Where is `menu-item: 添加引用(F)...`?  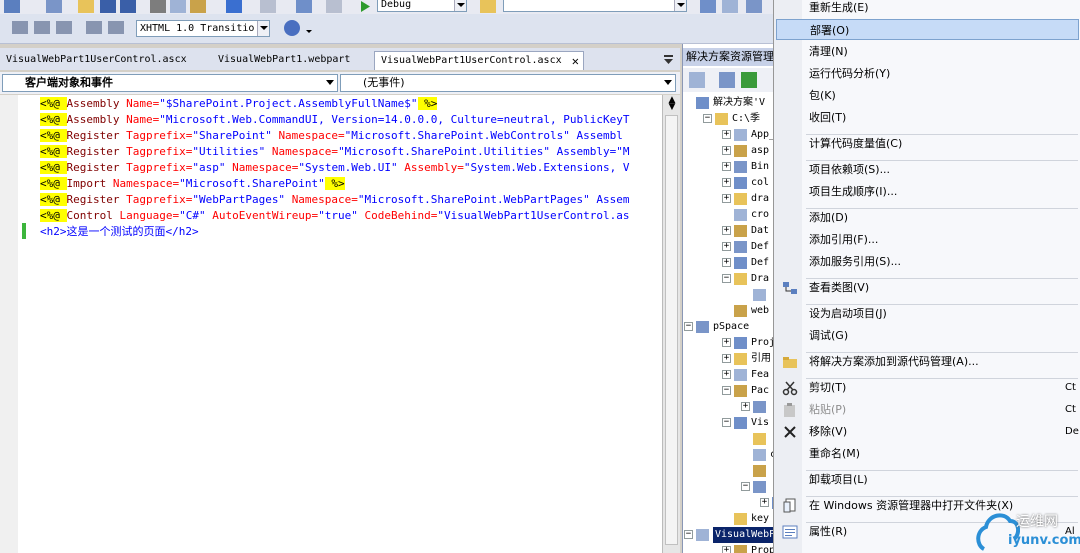
menu-item: 添加引用(F)... is located at coordinates (927, 239).